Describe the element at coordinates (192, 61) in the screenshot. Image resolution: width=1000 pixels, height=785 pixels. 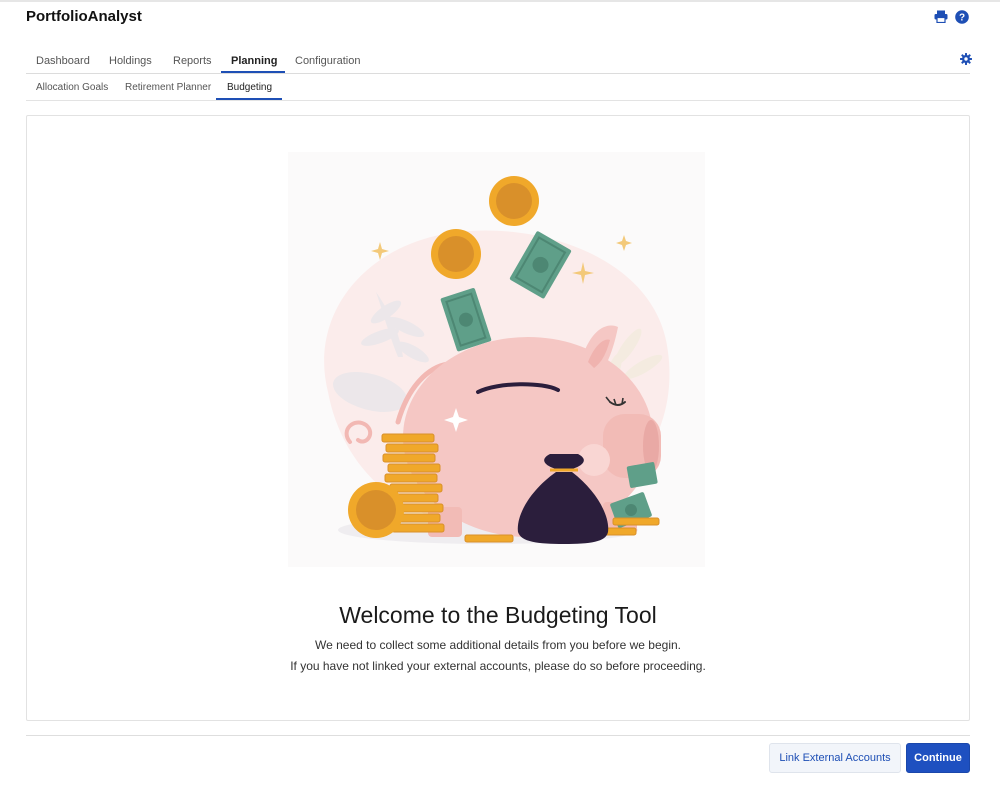
I see `tab-reports: Reports` at that location.